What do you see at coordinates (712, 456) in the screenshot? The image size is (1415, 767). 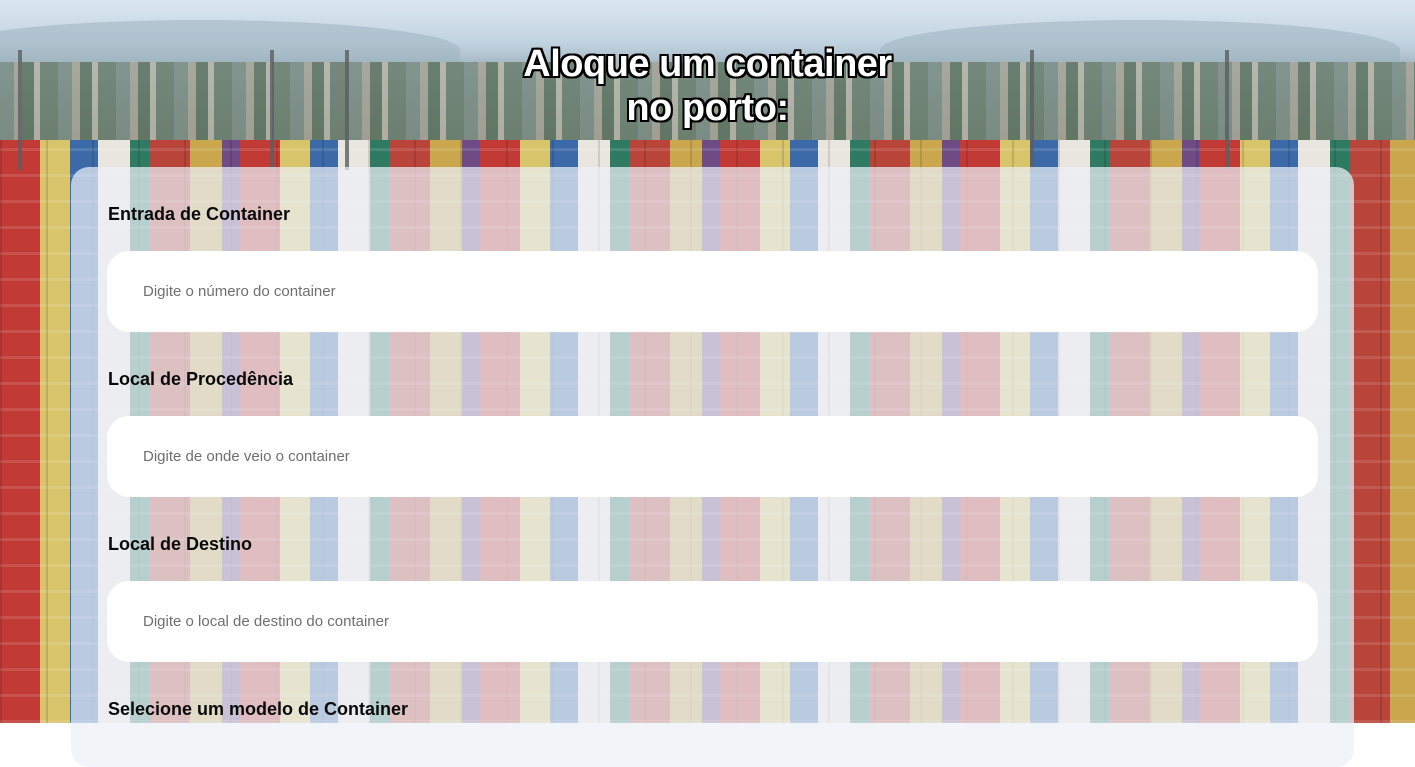 I see `origin-input` at bounding box center [712, 456].